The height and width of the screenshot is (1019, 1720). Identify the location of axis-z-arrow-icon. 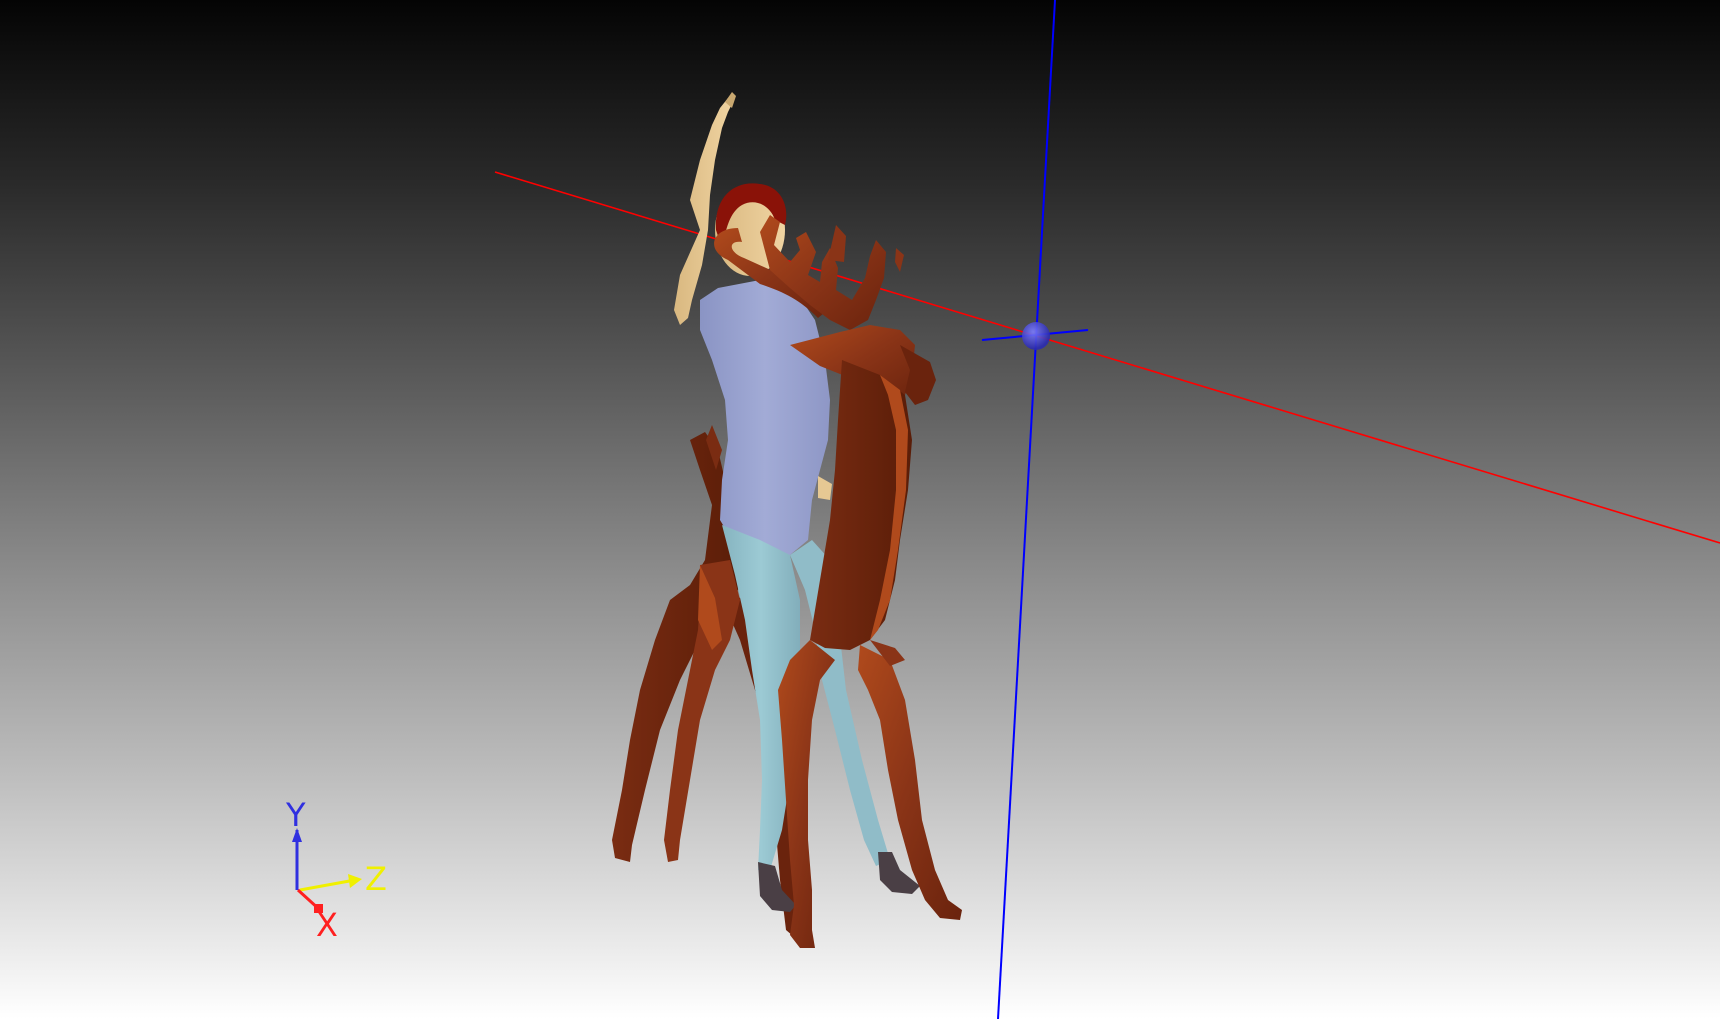
(355, 881).